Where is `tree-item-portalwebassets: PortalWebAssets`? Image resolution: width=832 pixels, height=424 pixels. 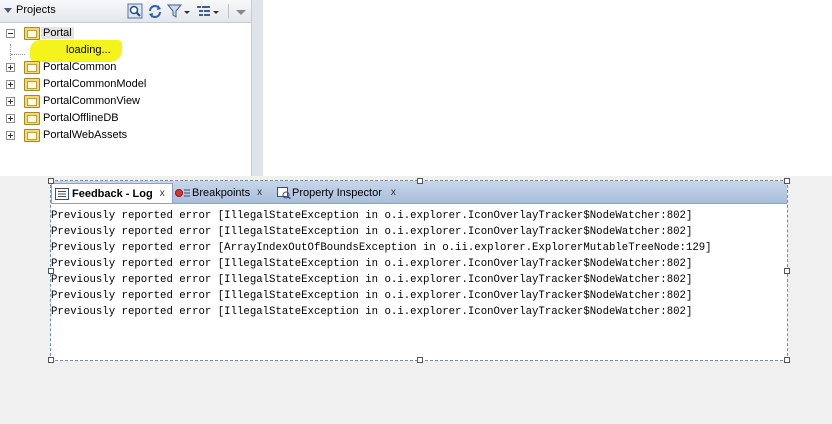 tree-item-portalwebassets: PortalWebAssets is located at coordinates (125, 135).